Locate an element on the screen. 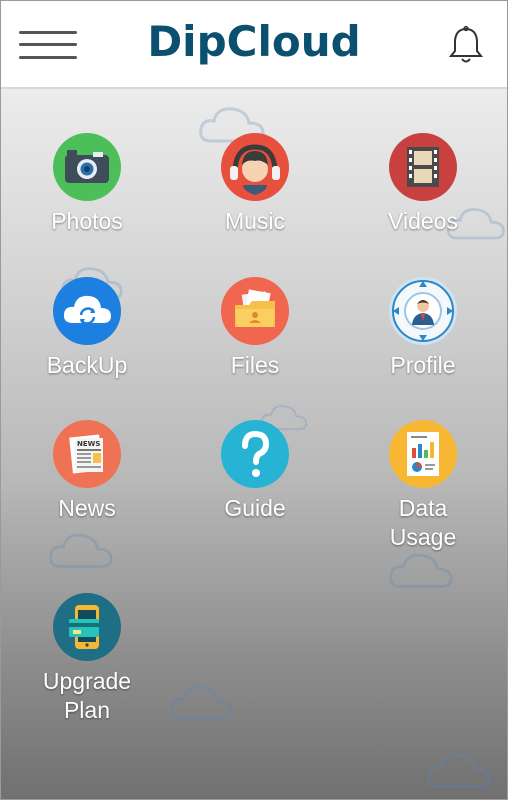 This screenshot has width=508, height=800. tile-data-usage: Data Usage is located at coordinates (423, 486).